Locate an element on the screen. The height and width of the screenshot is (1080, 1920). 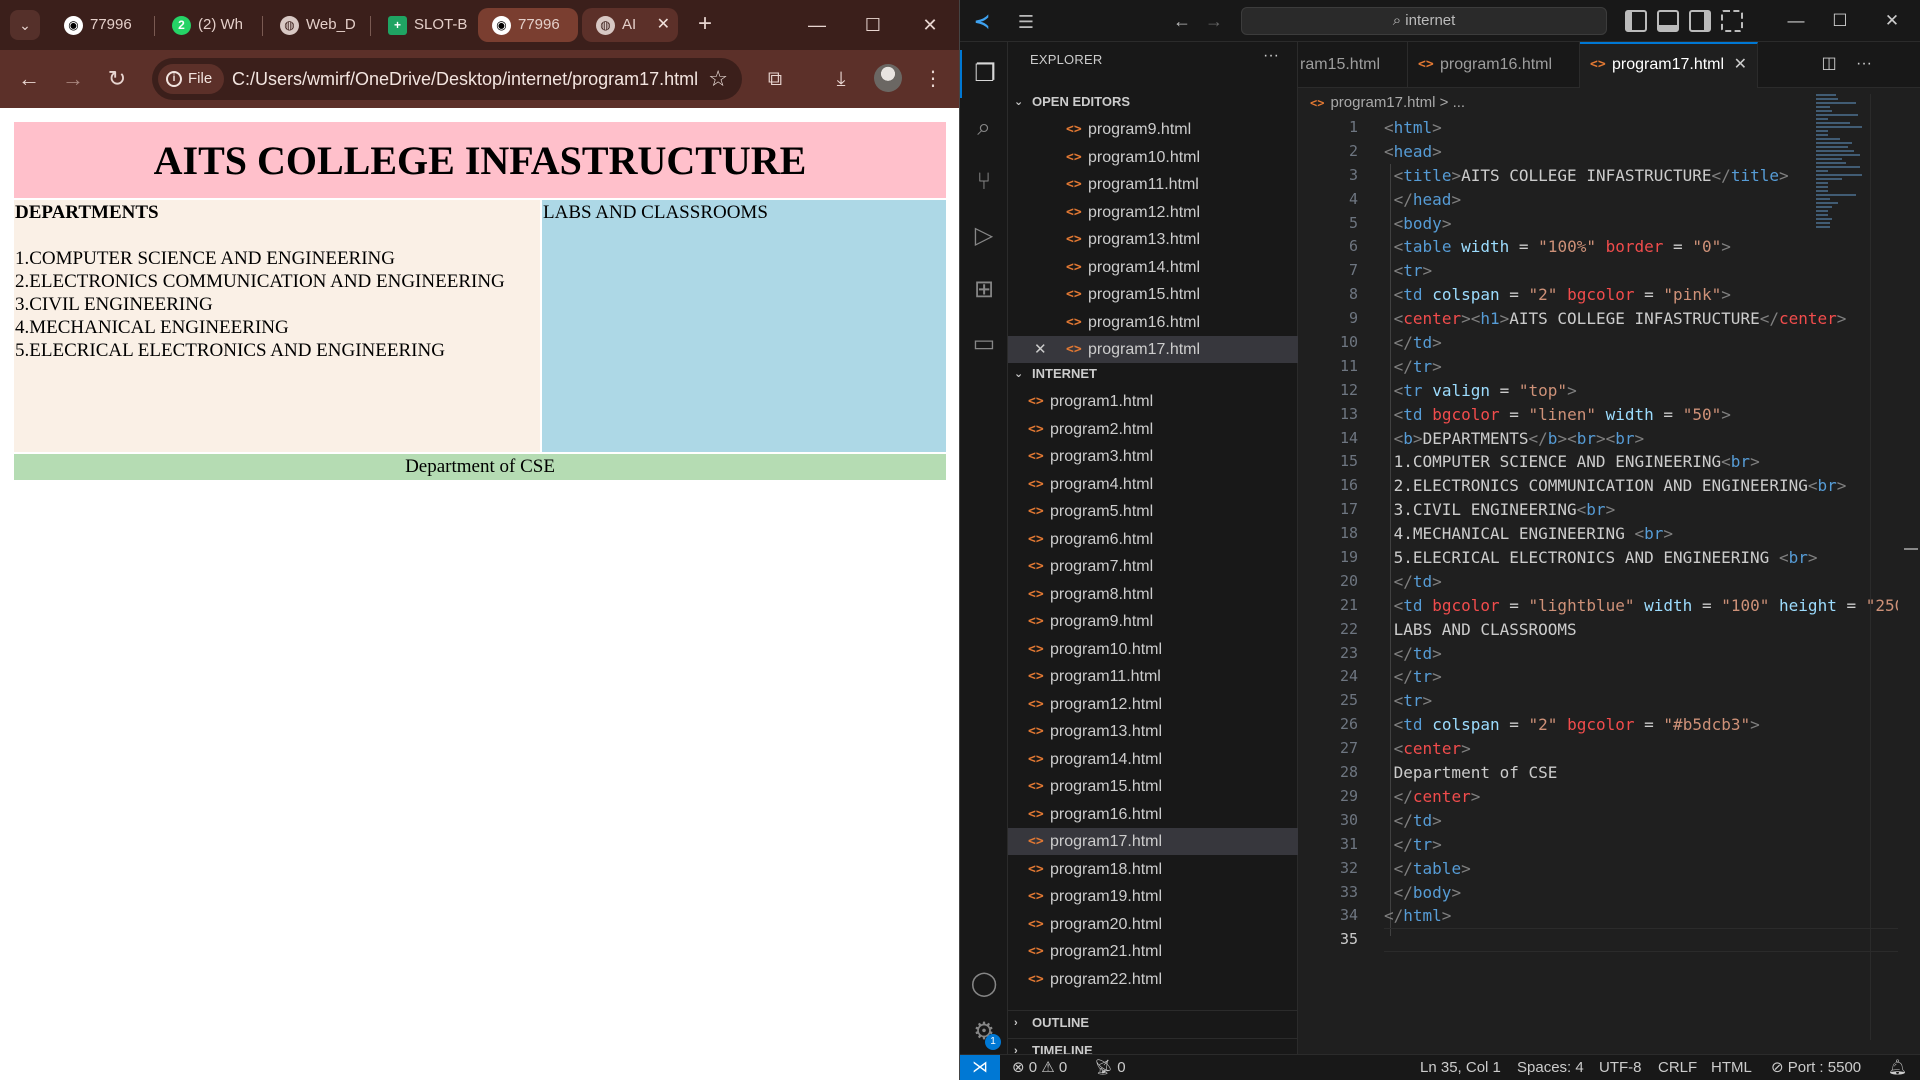
file-item: <> program15.html is located at coordinates (1153, 786).